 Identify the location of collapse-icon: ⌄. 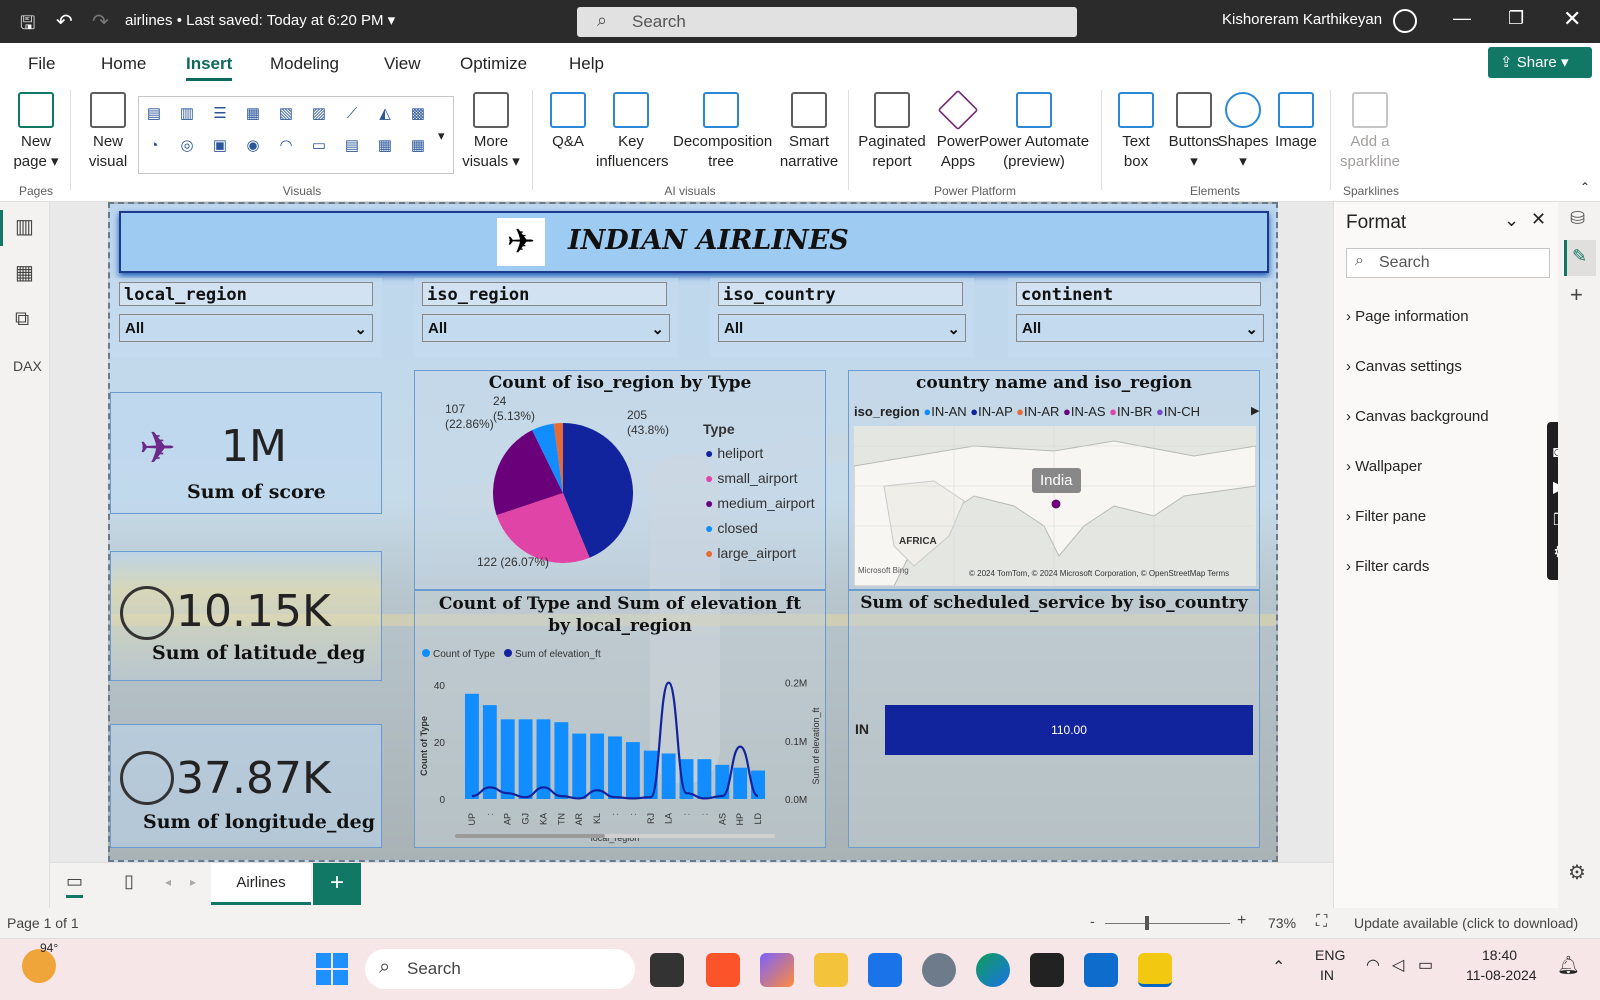
(1511, 220).